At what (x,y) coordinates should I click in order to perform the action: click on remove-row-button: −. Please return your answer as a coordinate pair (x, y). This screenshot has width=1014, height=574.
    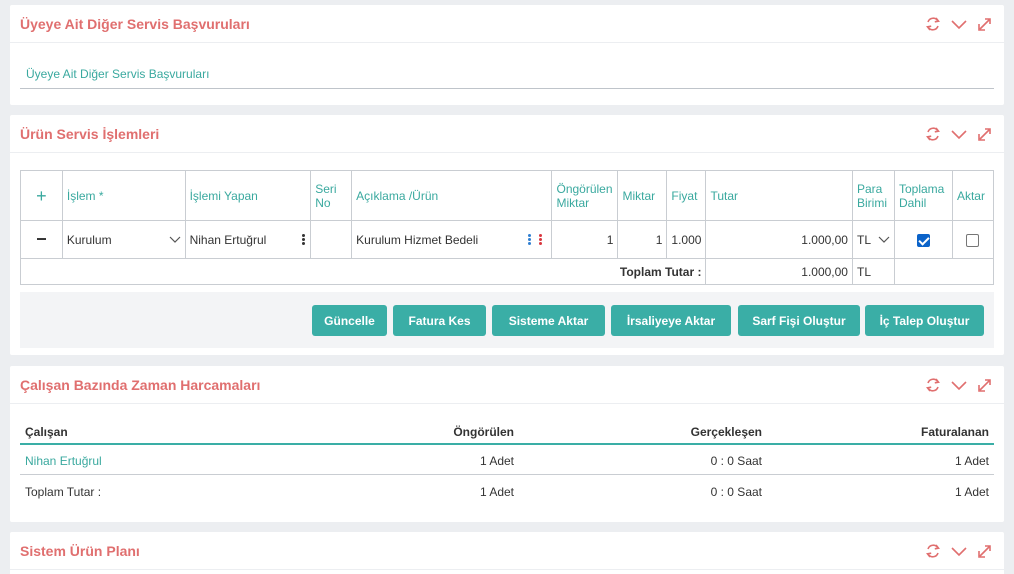
    Looking at the image, I should click on (41, 239).